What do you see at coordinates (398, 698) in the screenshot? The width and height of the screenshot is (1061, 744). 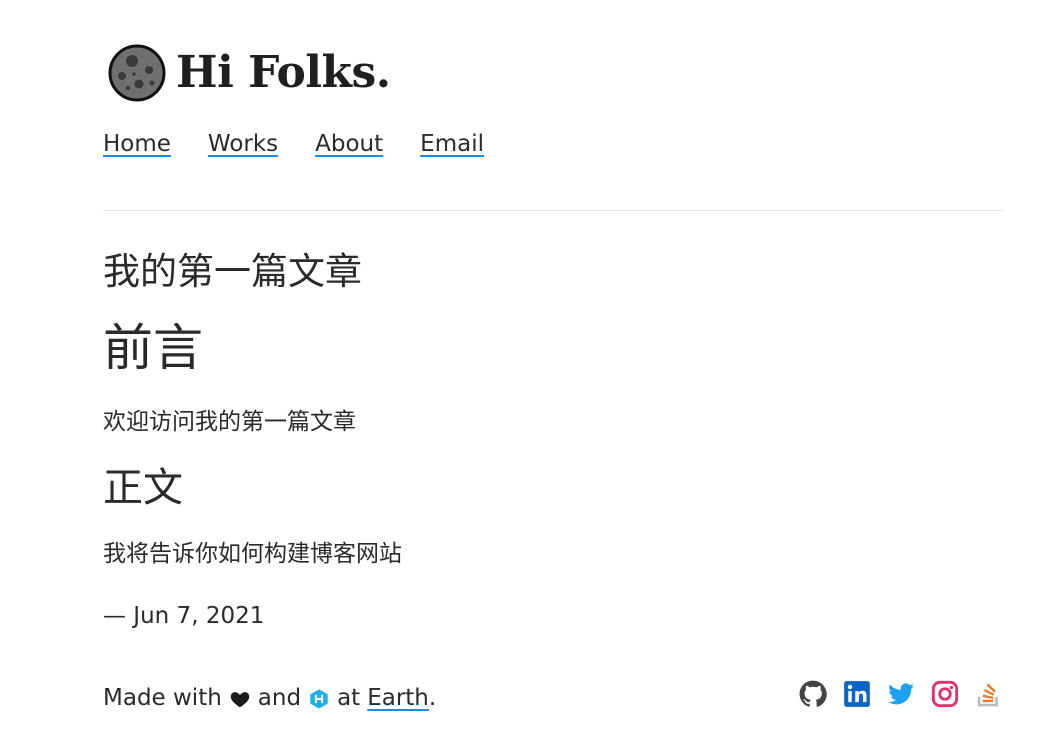 I see `earth-link: Earth` at bounding box center [398, 698].